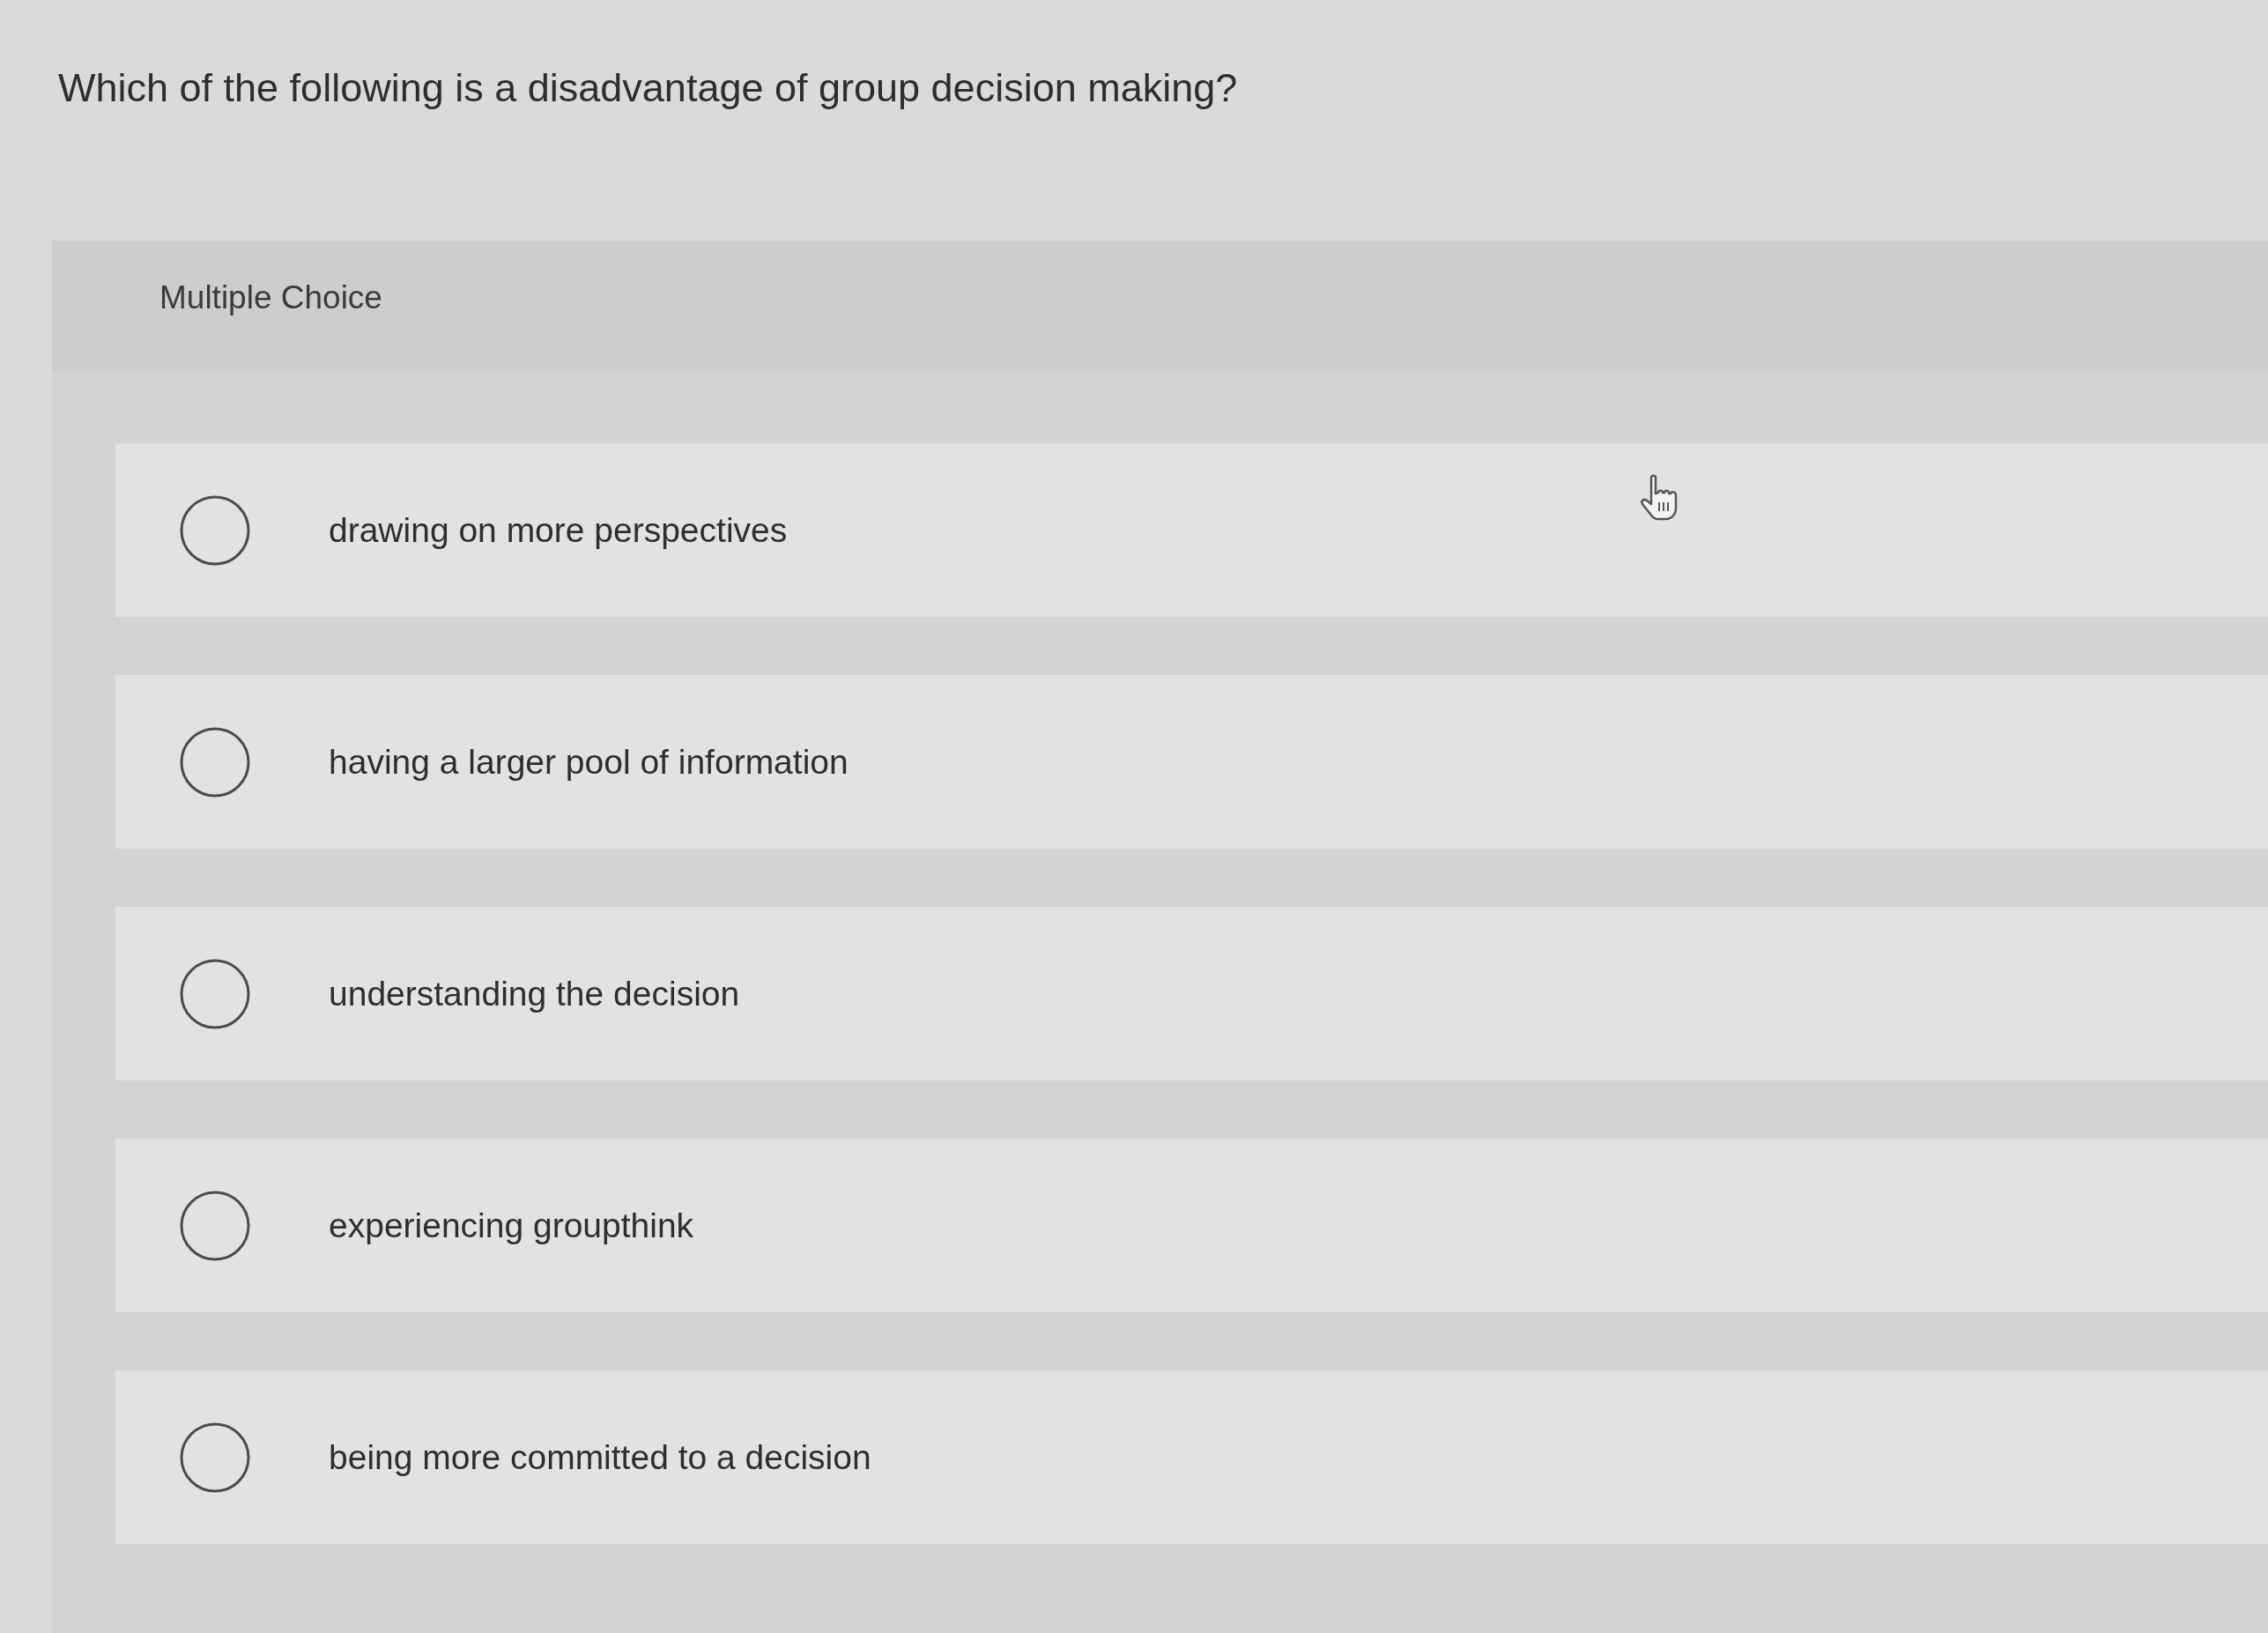 This screenshot has height=1633, width=2268. Describe the element at coordinates (534, 993) in the screenshot. I see `option-label: understanding the decision` at that location.